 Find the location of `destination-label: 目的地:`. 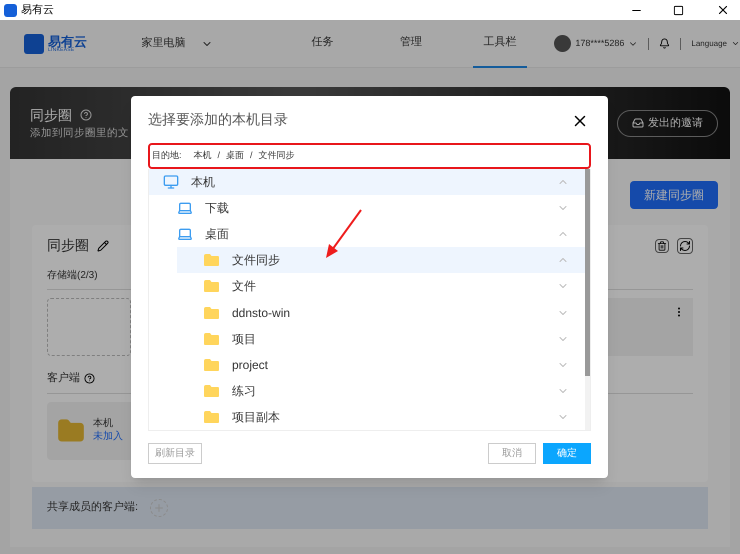

destination-label: 目的地: is located at coordinates (167, 155).